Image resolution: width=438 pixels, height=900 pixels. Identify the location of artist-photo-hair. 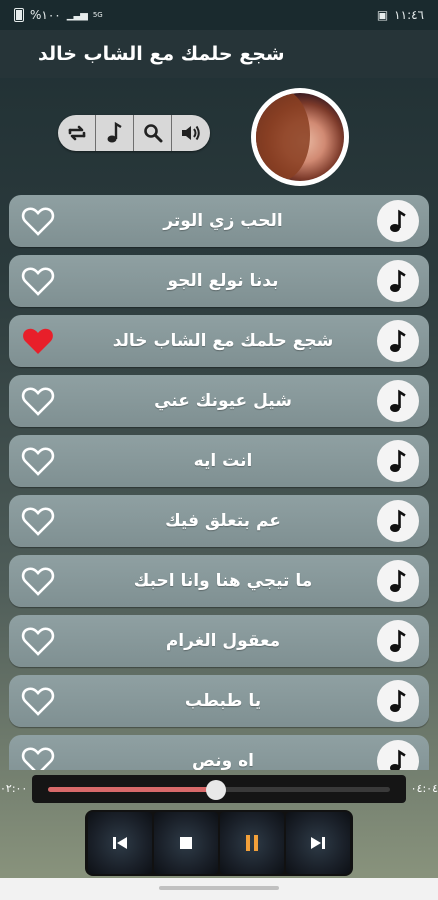
(283, 137).